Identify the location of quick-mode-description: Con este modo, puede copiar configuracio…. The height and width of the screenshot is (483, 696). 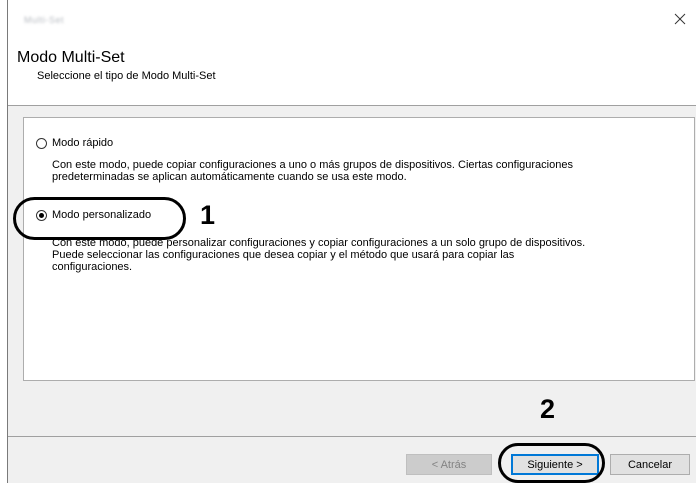
(312, 171).